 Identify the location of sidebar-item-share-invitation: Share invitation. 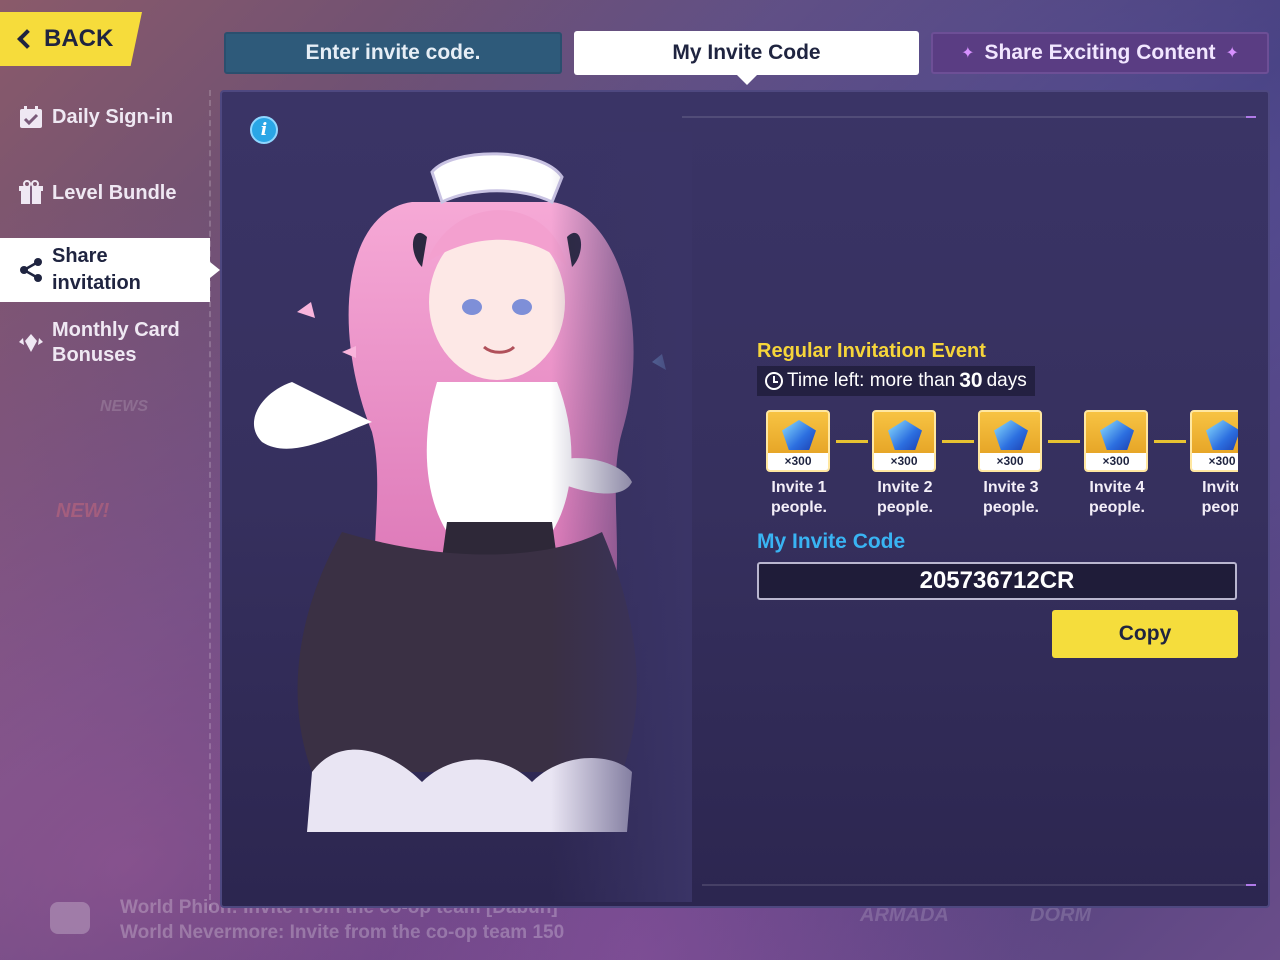
(110, 270).